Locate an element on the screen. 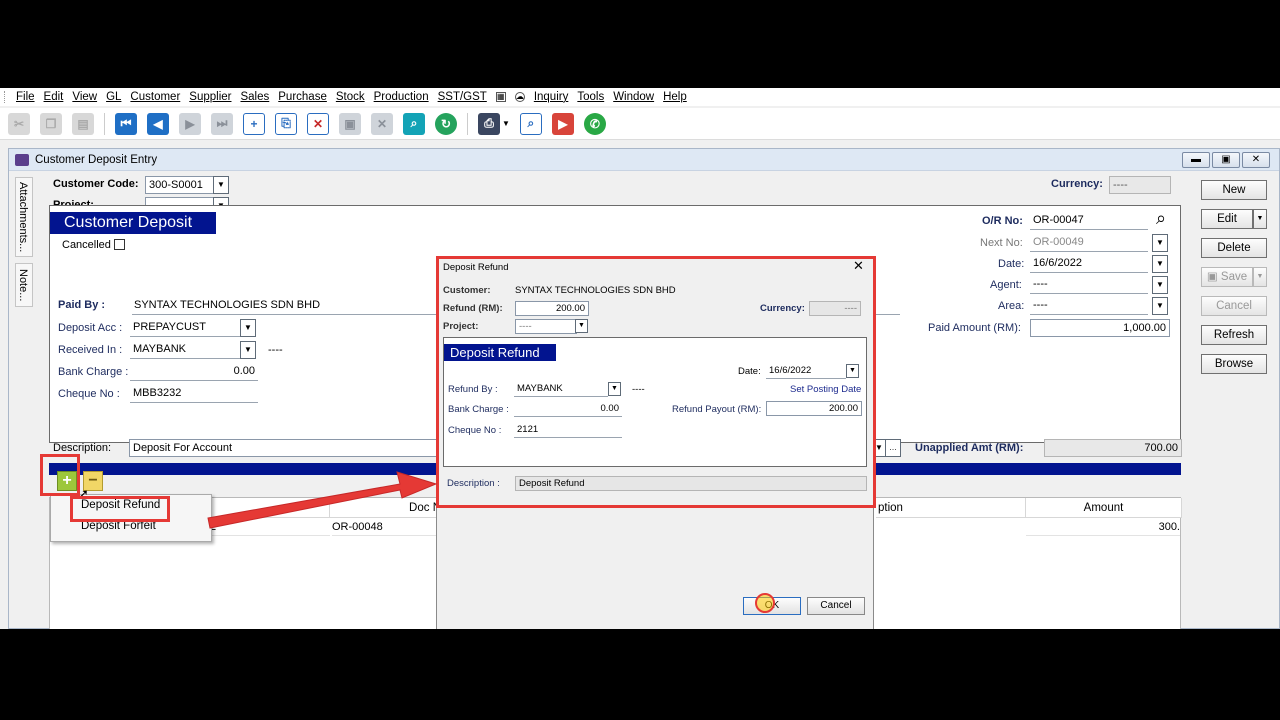 This screenshot has width=1280, height=720. menu-gl: GL is located at coordinates (113, 97).